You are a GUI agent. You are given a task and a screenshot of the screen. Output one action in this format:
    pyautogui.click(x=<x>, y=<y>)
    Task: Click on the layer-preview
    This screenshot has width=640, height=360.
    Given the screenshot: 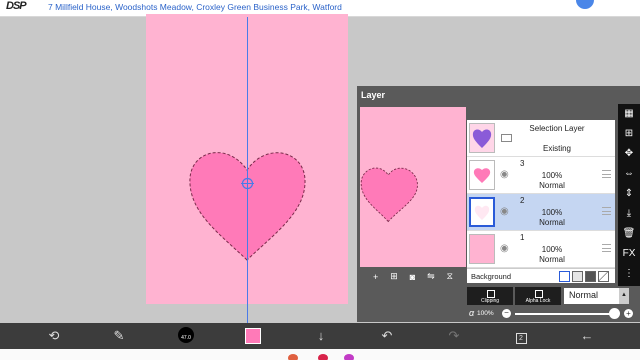 What is the action you would take?
    pyautogui.click(x=413, y=187)
    